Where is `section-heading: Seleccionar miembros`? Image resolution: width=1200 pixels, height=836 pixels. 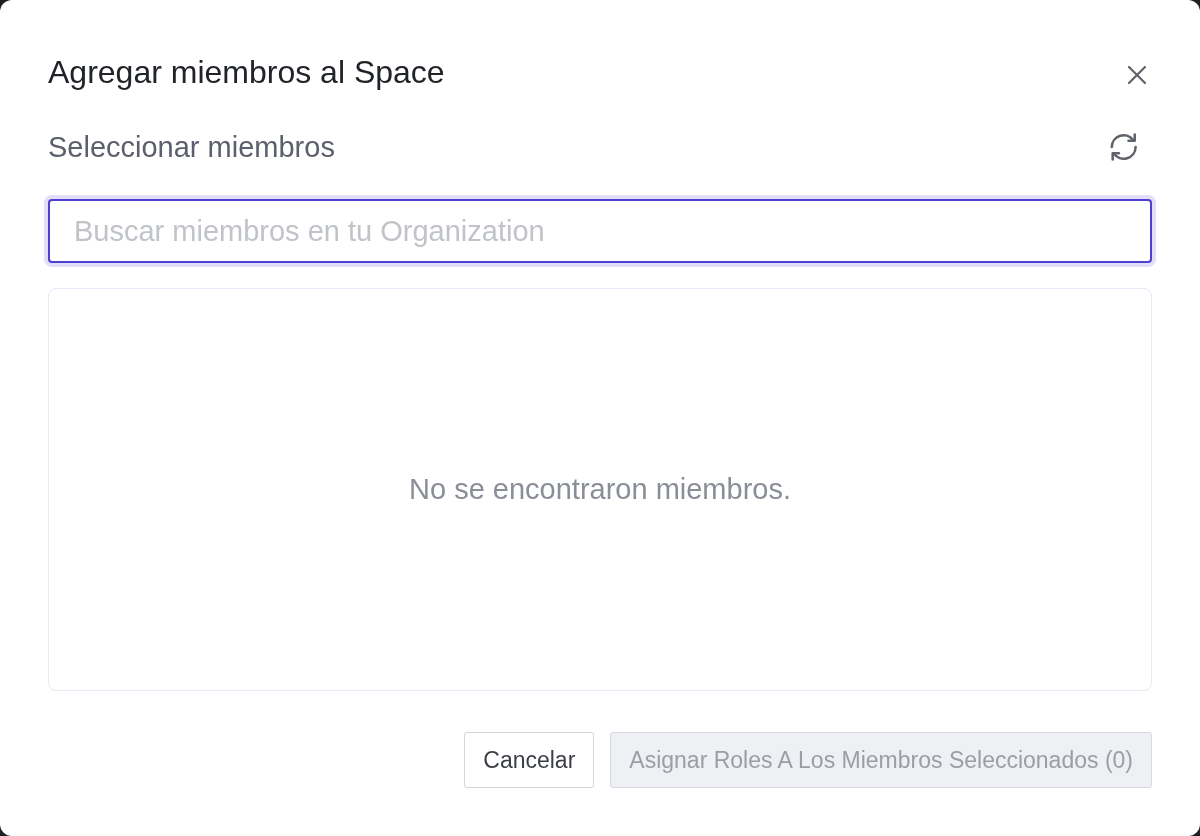 section-heading: Seleccionar miembros is located at coordinates (191, 147).